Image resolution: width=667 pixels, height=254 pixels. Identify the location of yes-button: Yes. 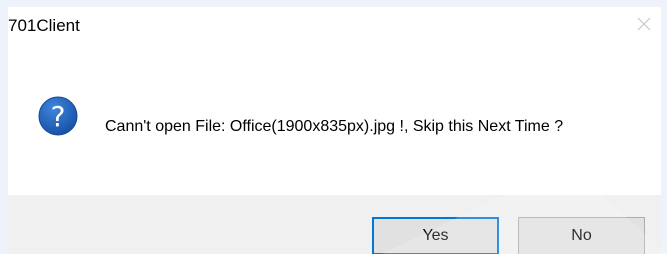
(435, 235).